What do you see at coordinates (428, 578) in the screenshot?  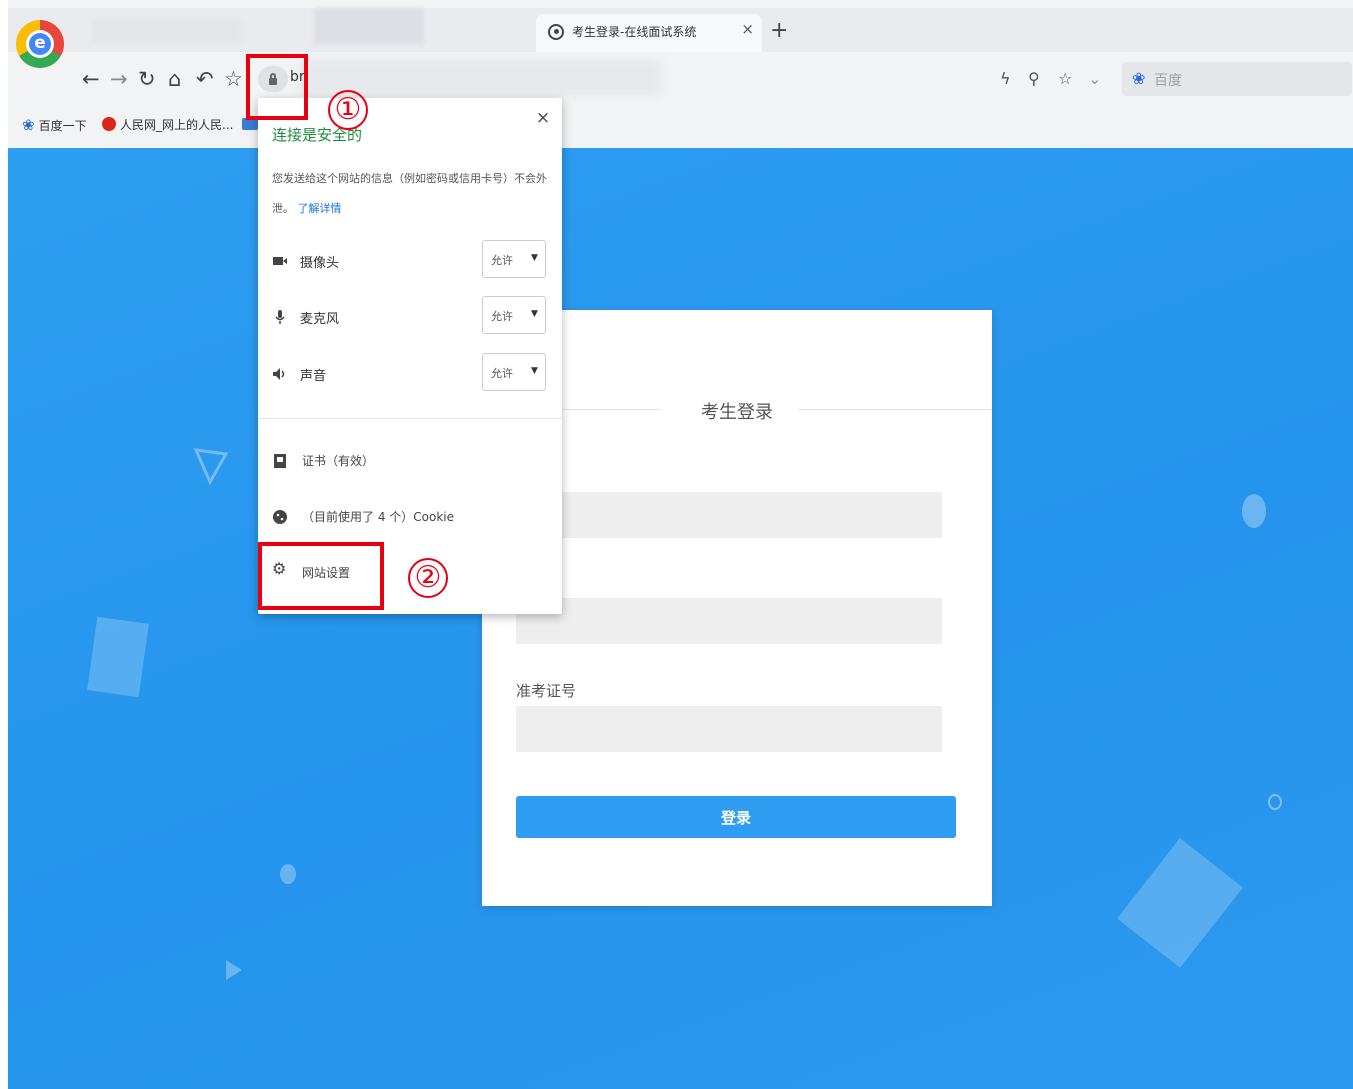 I see `step-number-2: ②` at bounding box center [428, 578].